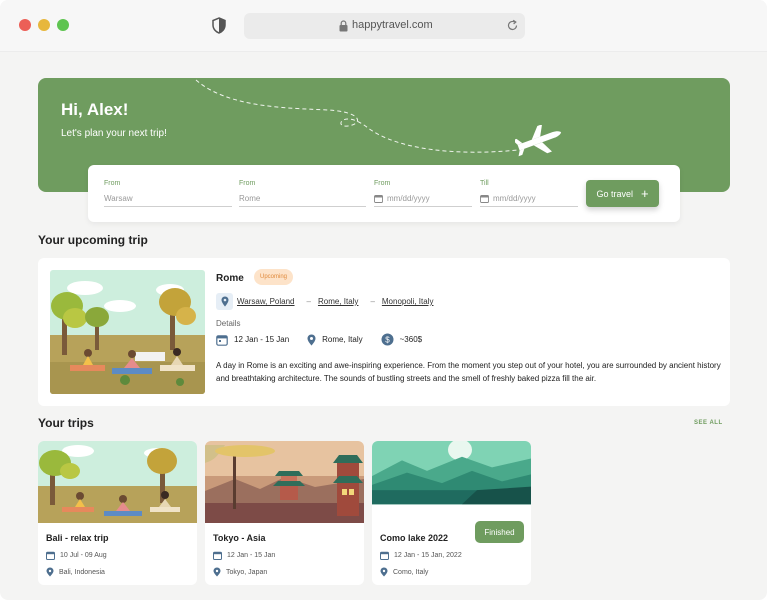 The width and height of the screenshot is (767, 600). I want to click on trip-card-title: Tokyo - Asia, so click(239, 538).